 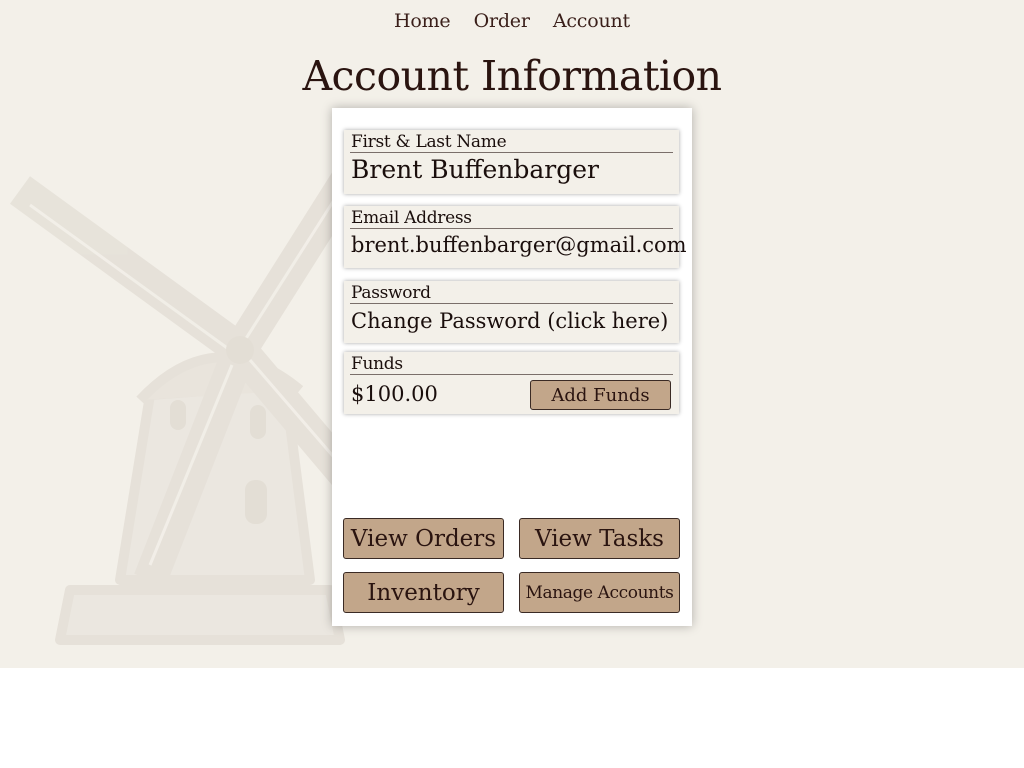 I want to click on nav-link-home: Home, so click(x=422, y=21).